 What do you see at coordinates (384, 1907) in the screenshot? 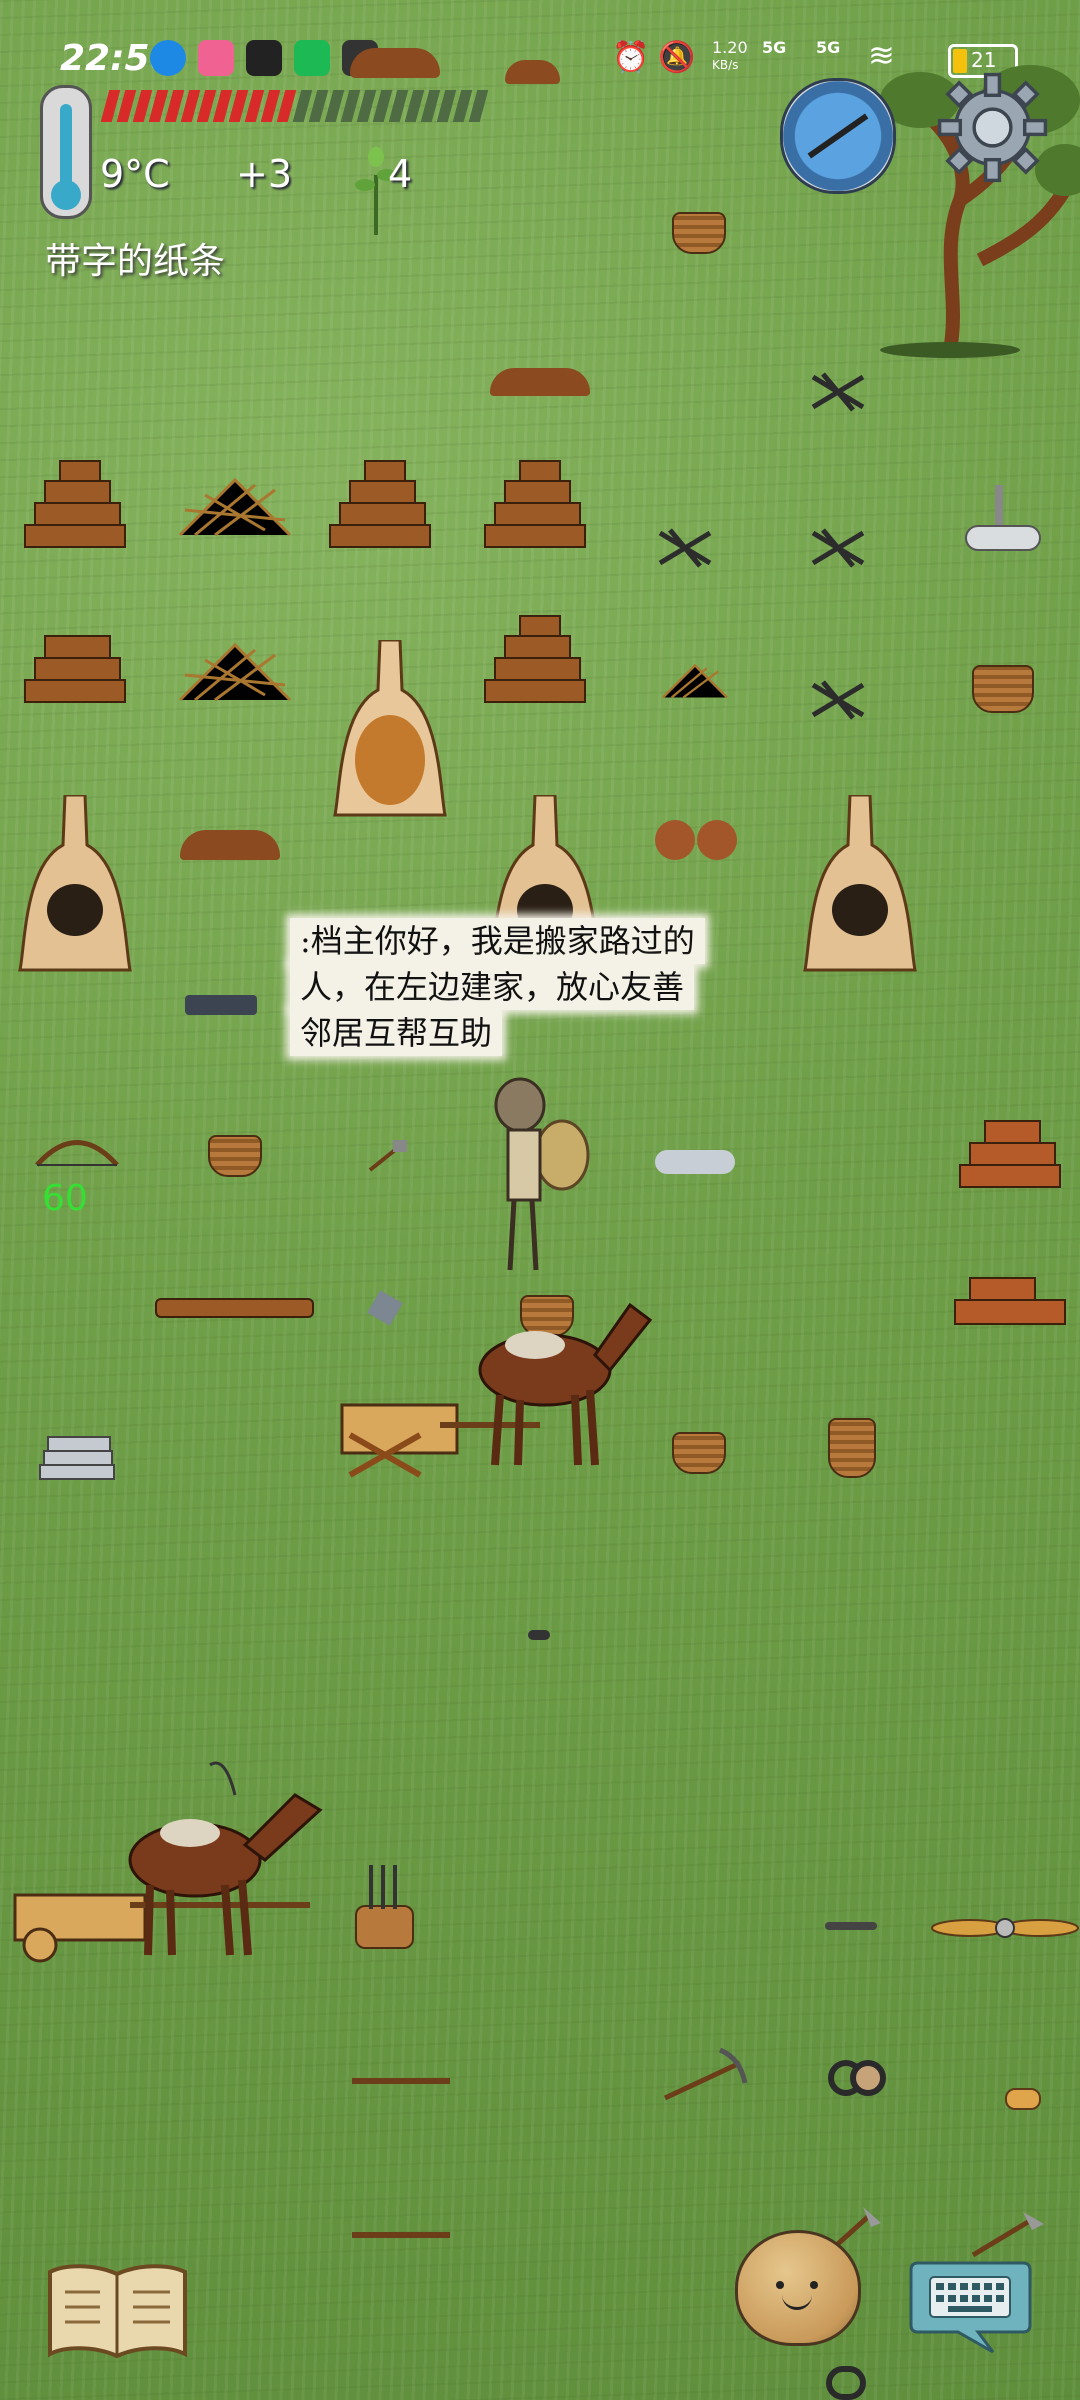
I see `arrow-quiver` at bounding box center [384, 1907].